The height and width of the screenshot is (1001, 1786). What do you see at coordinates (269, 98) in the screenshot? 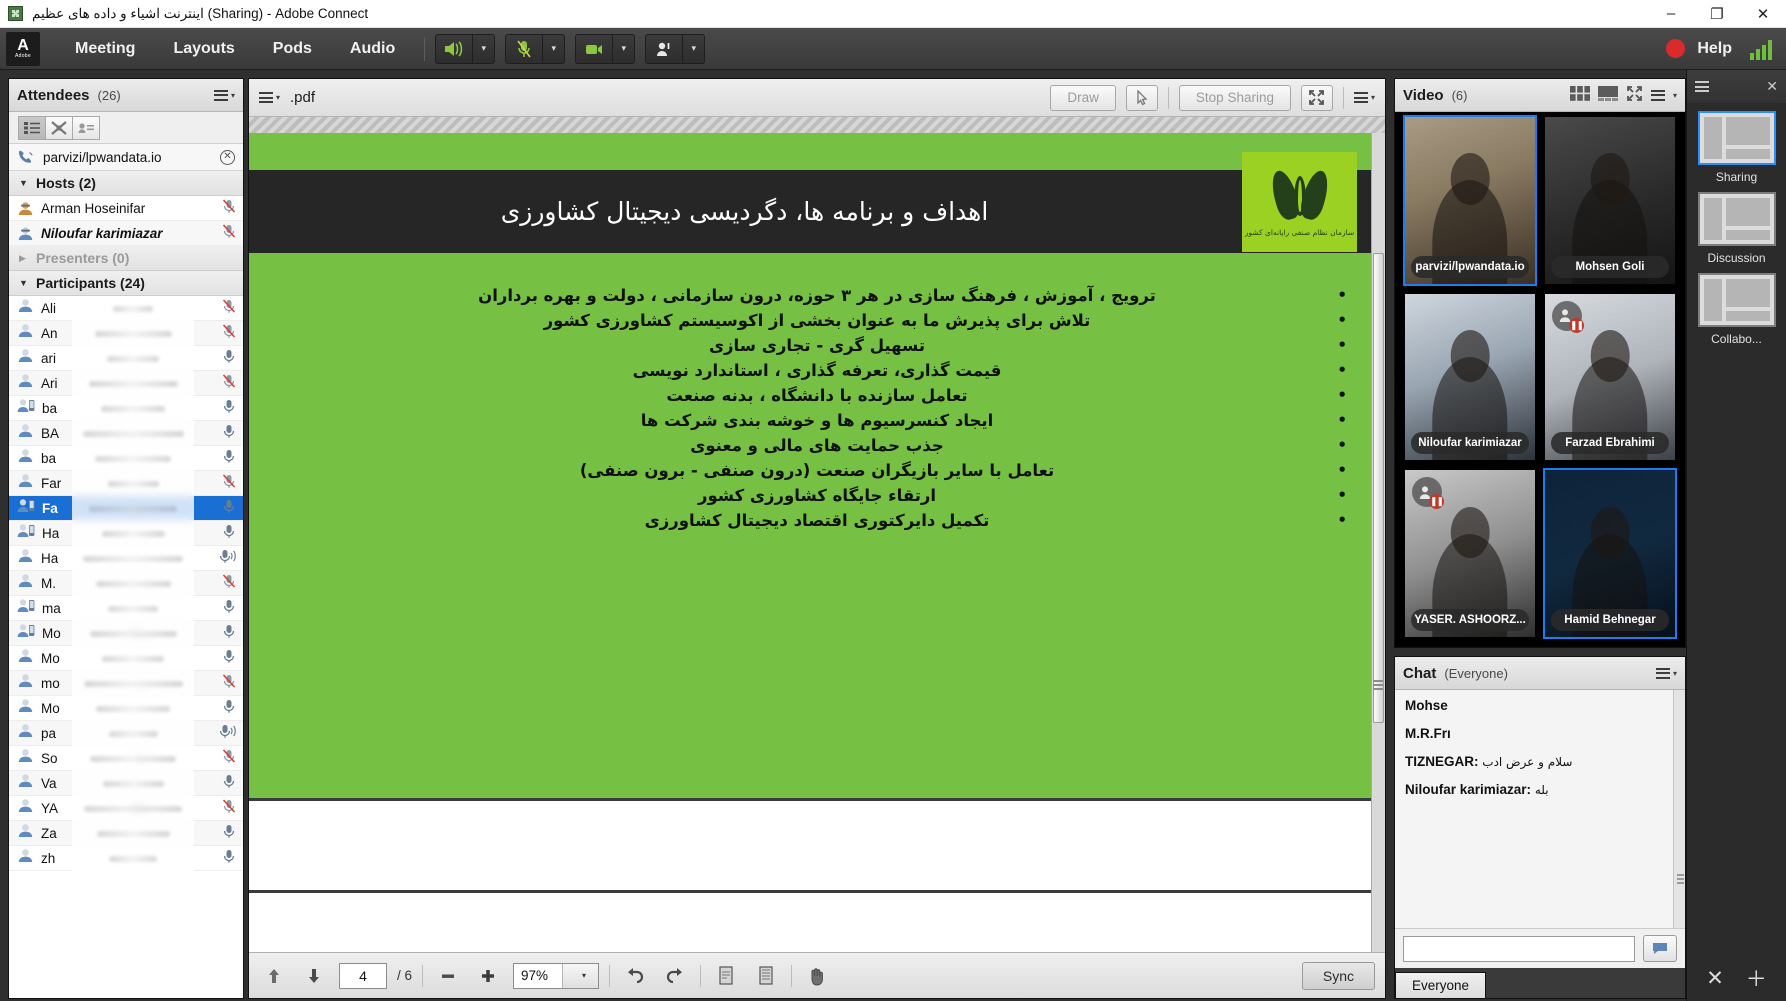
I see `share-pod-menu-left-button: ▾` at bounding box center [269, 98].